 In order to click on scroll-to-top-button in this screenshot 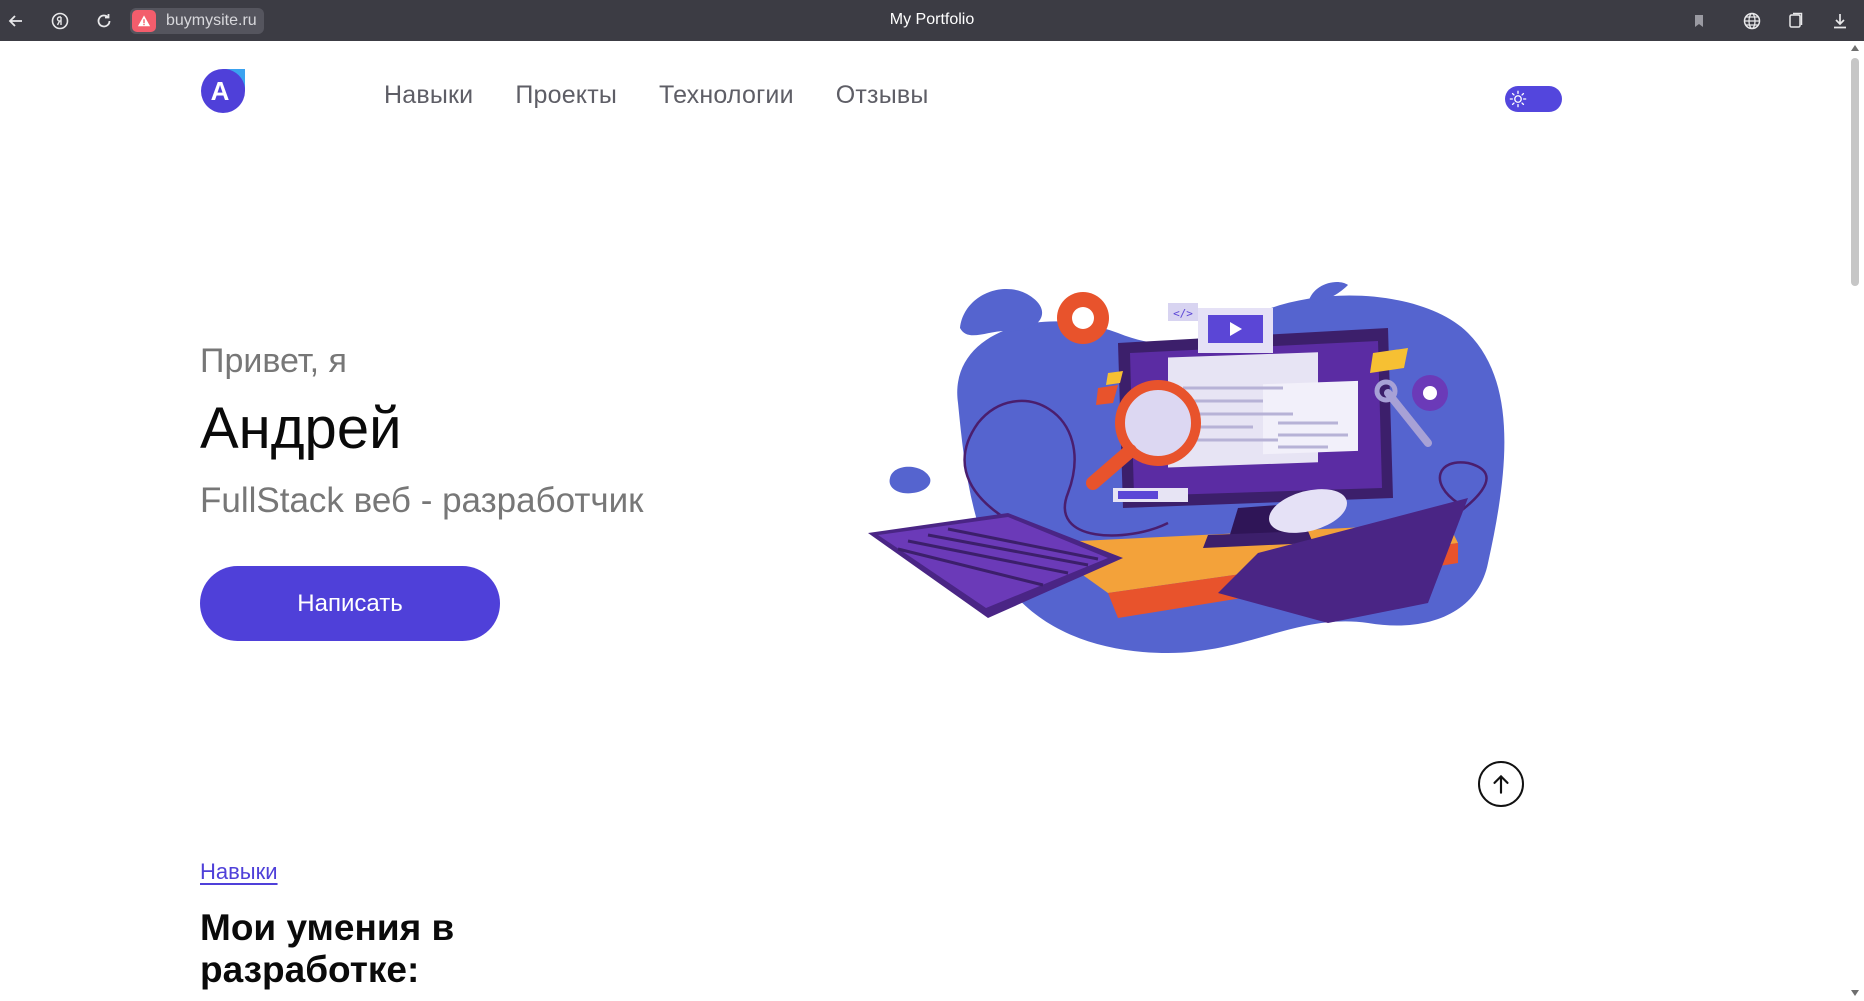, I will do `click(1501, 784)`.